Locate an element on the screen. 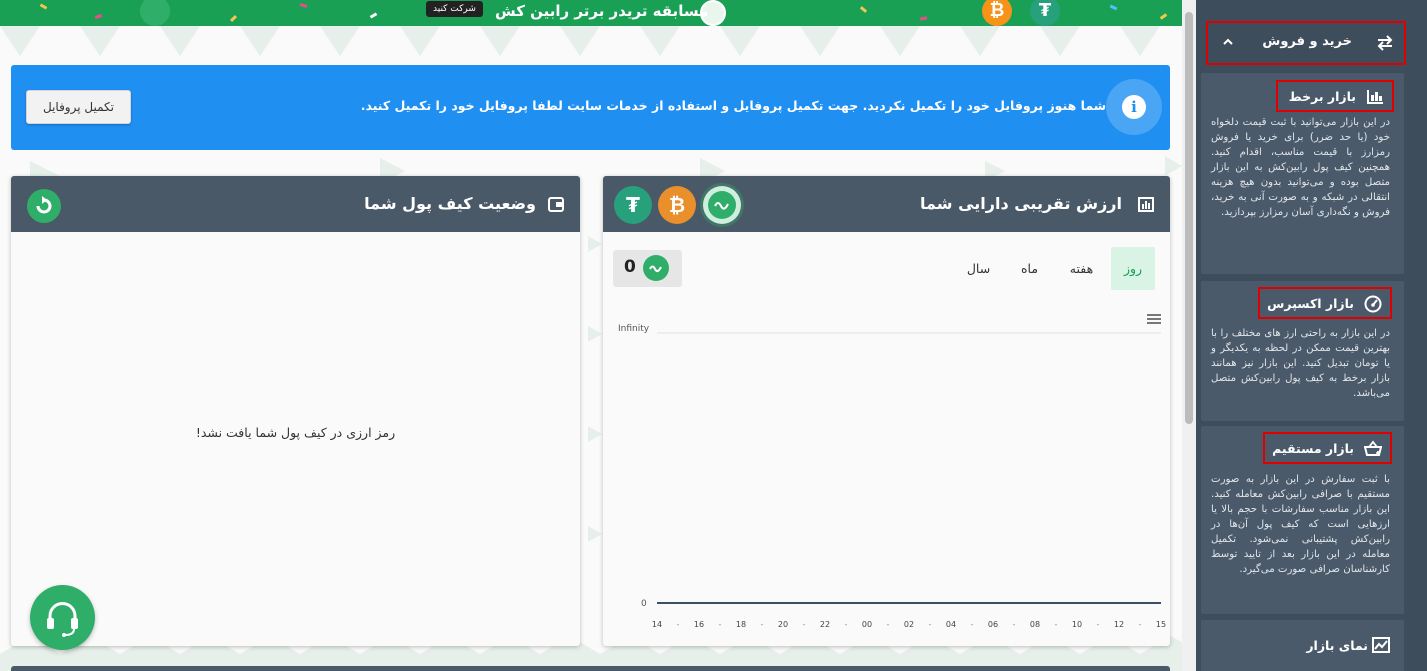  basket-icon is located at coordinates (1373, 448).